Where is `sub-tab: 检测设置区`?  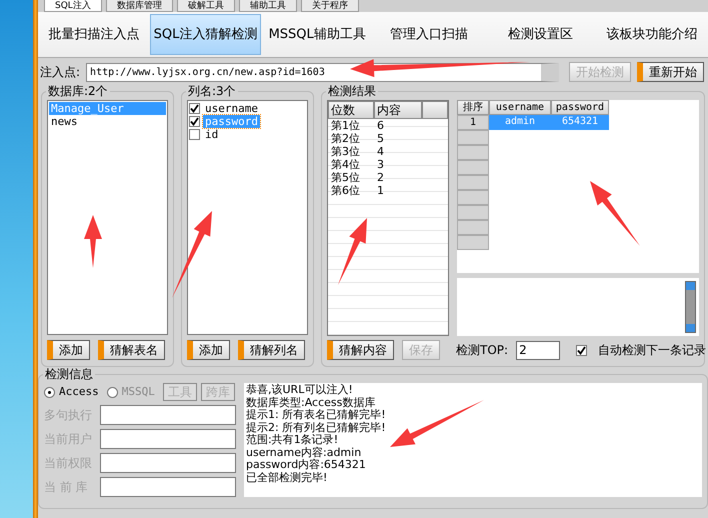 sub-tab: 检测设置区 is located at coordinates (540, 34).